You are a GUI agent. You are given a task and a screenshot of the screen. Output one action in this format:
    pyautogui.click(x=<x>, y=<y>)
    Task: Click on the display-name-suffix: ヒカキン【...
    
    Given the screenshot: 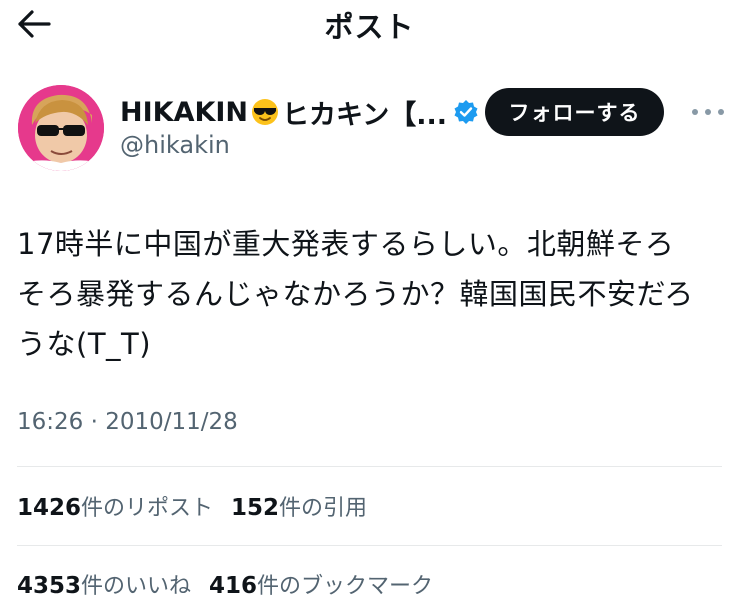 What is the action you would take?
    pyautogui.click(x=364, y=115)
    